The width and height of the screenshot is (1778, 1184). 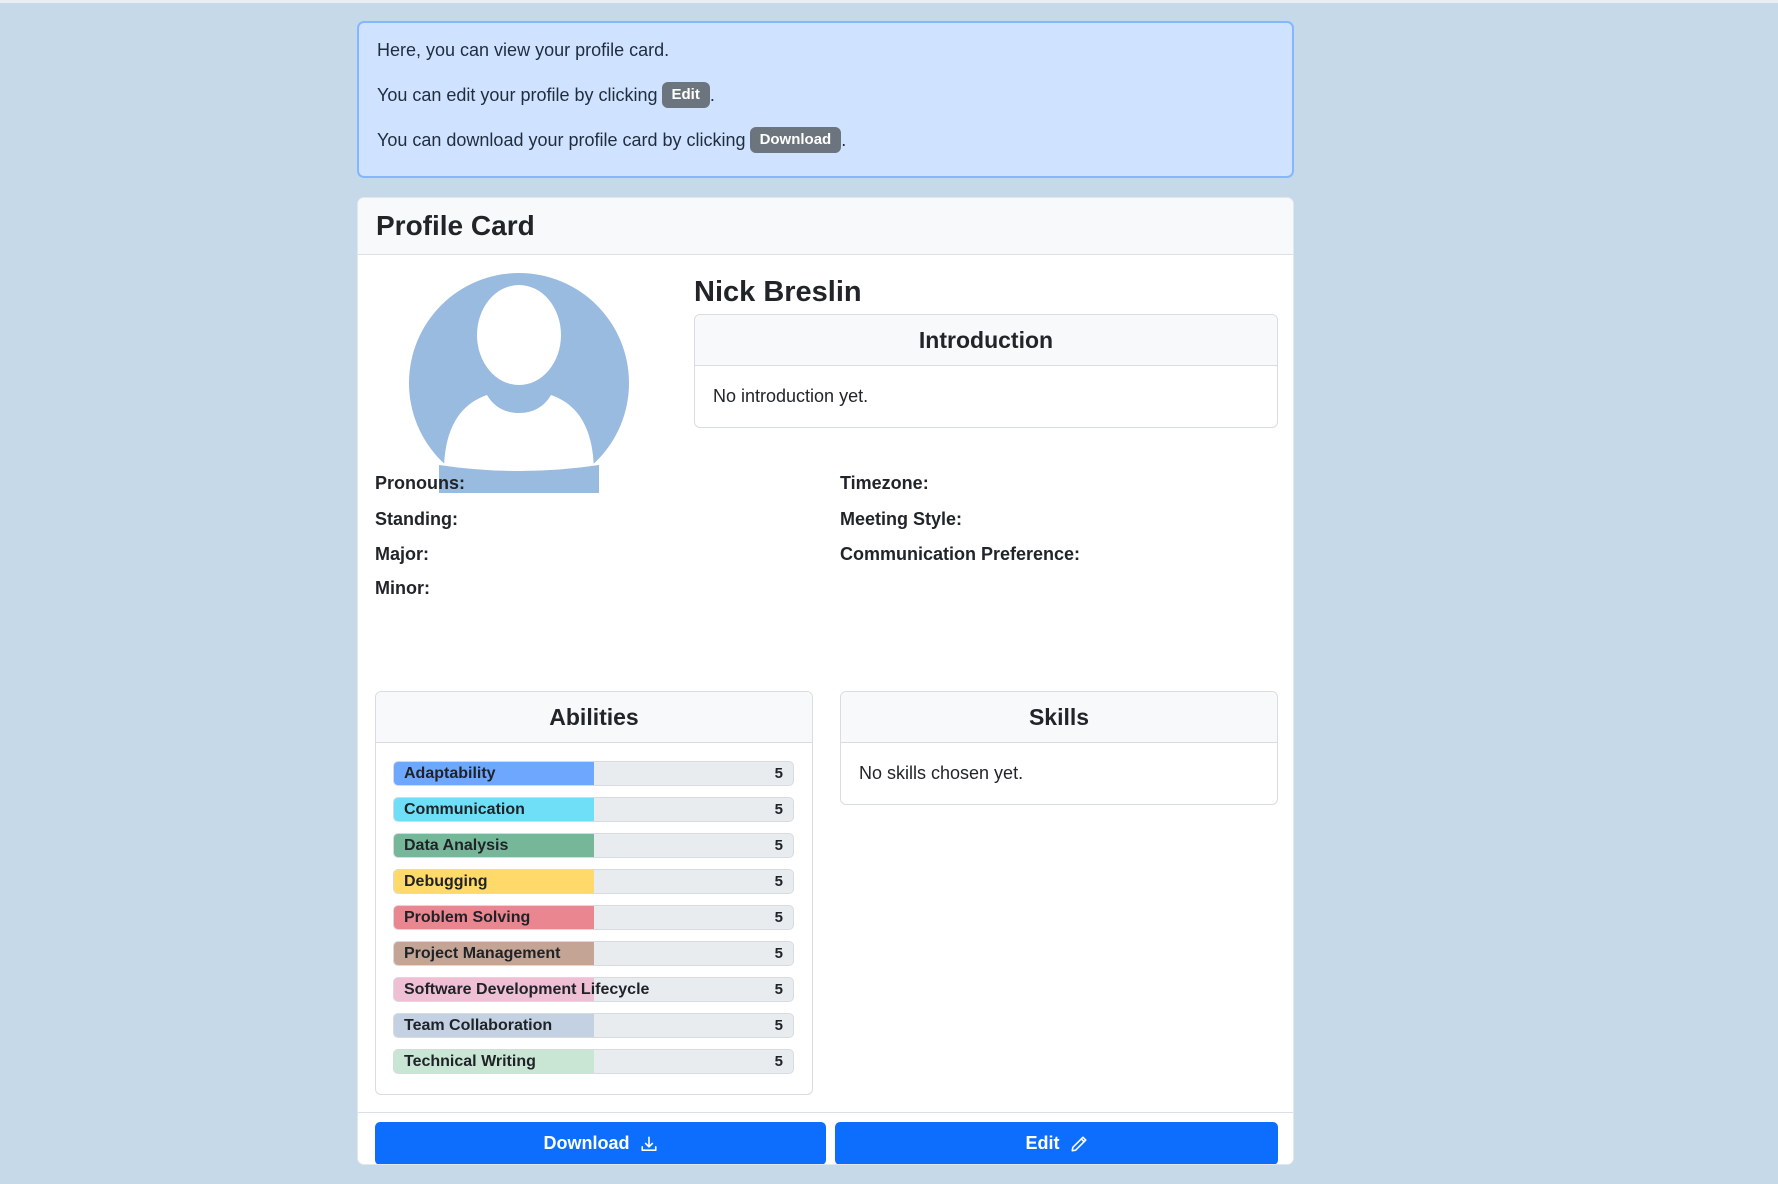 I want to click on meeting-style-label: Meeting Style:, so click(x=901, y=519).